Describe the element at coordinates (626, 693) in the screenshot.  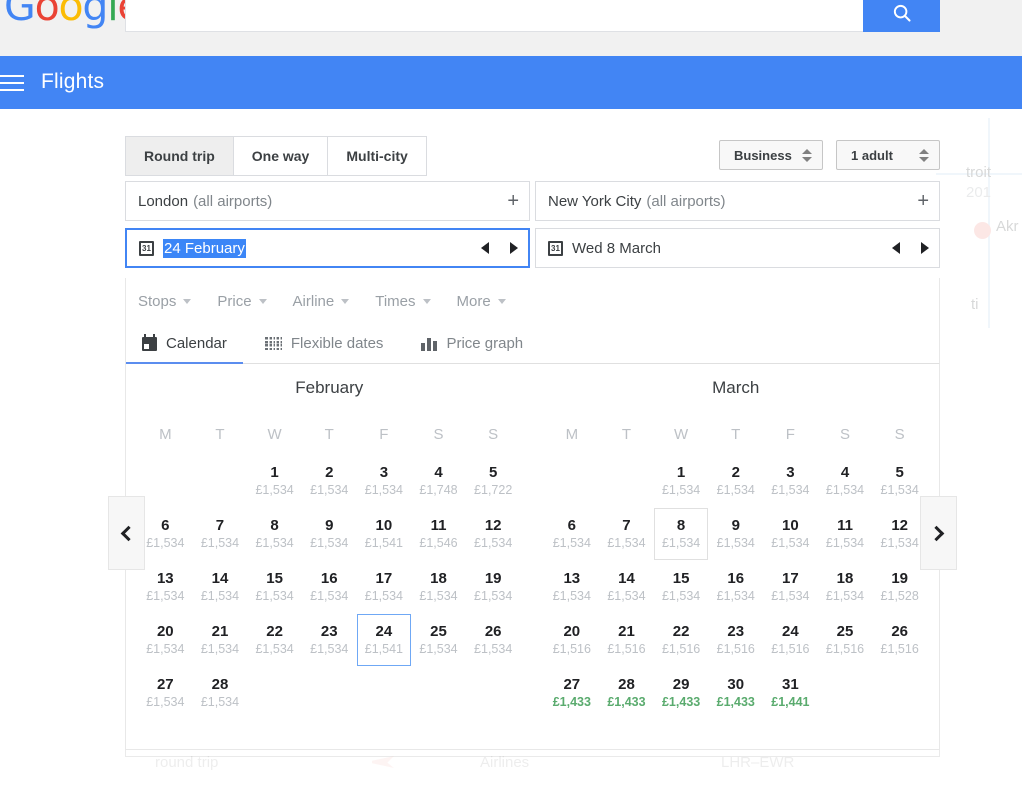
I see `calendar-day-cell: 28 £1,433` at that location.